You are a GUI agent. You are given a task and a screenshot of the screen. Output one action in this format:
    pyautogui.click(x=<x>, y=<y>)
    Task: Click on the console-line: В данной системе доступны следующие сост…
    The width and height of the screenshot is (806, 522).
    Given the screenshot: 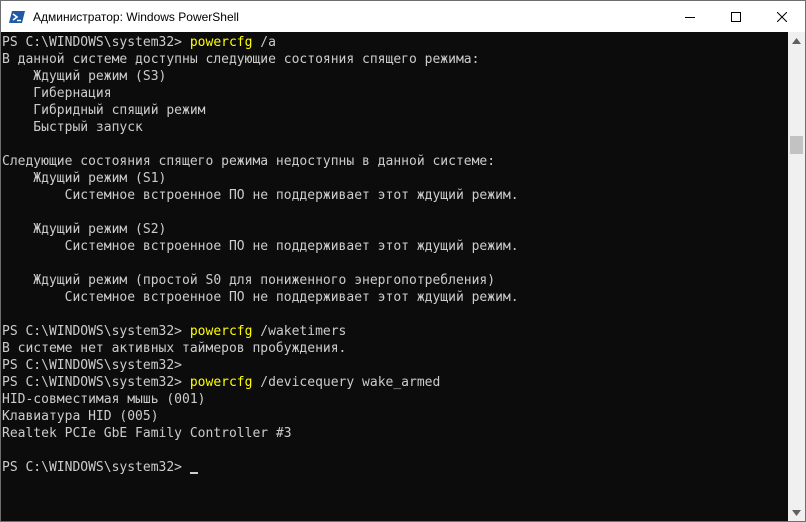 What is the action you would take?
    pyautogui.click(x=260, y=59)
    